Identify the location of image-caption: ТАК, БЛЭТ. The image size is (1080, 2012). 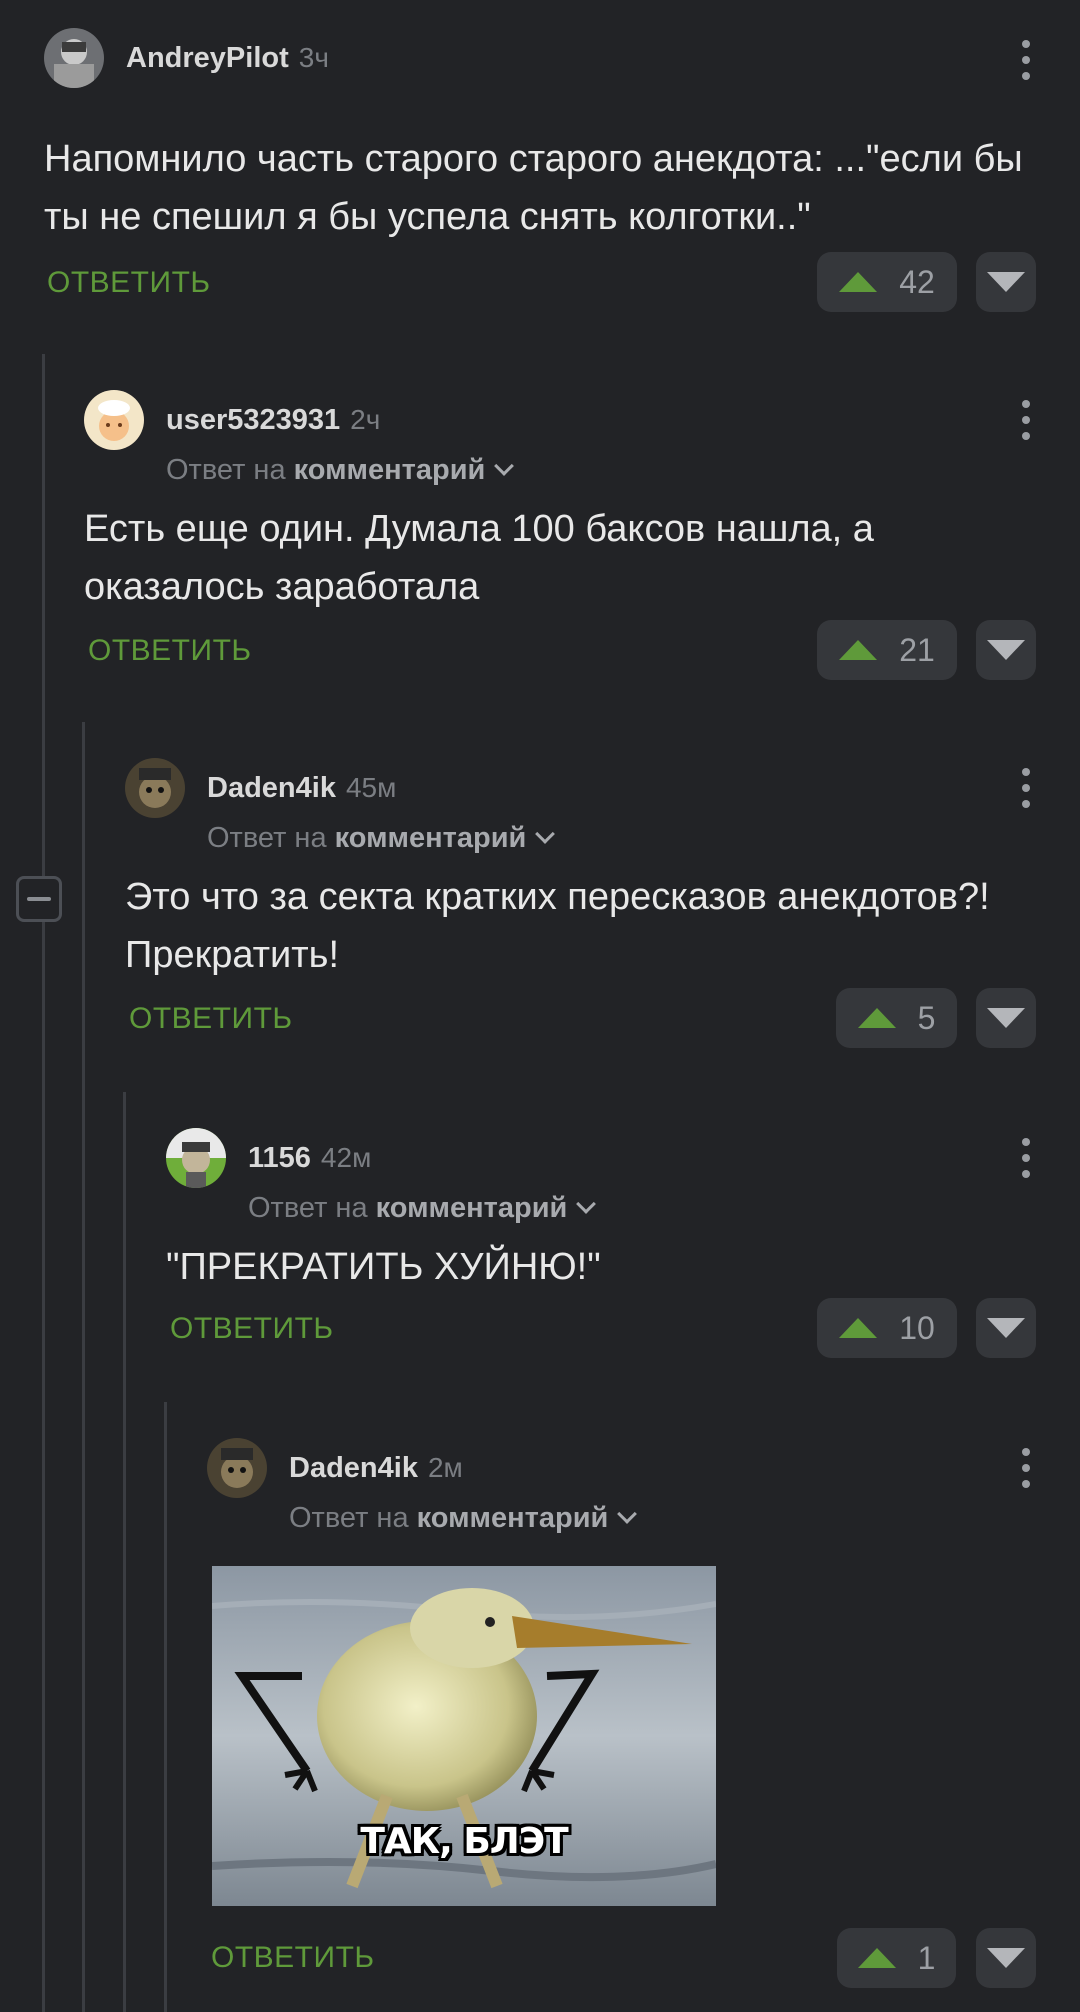
(464, 1841).